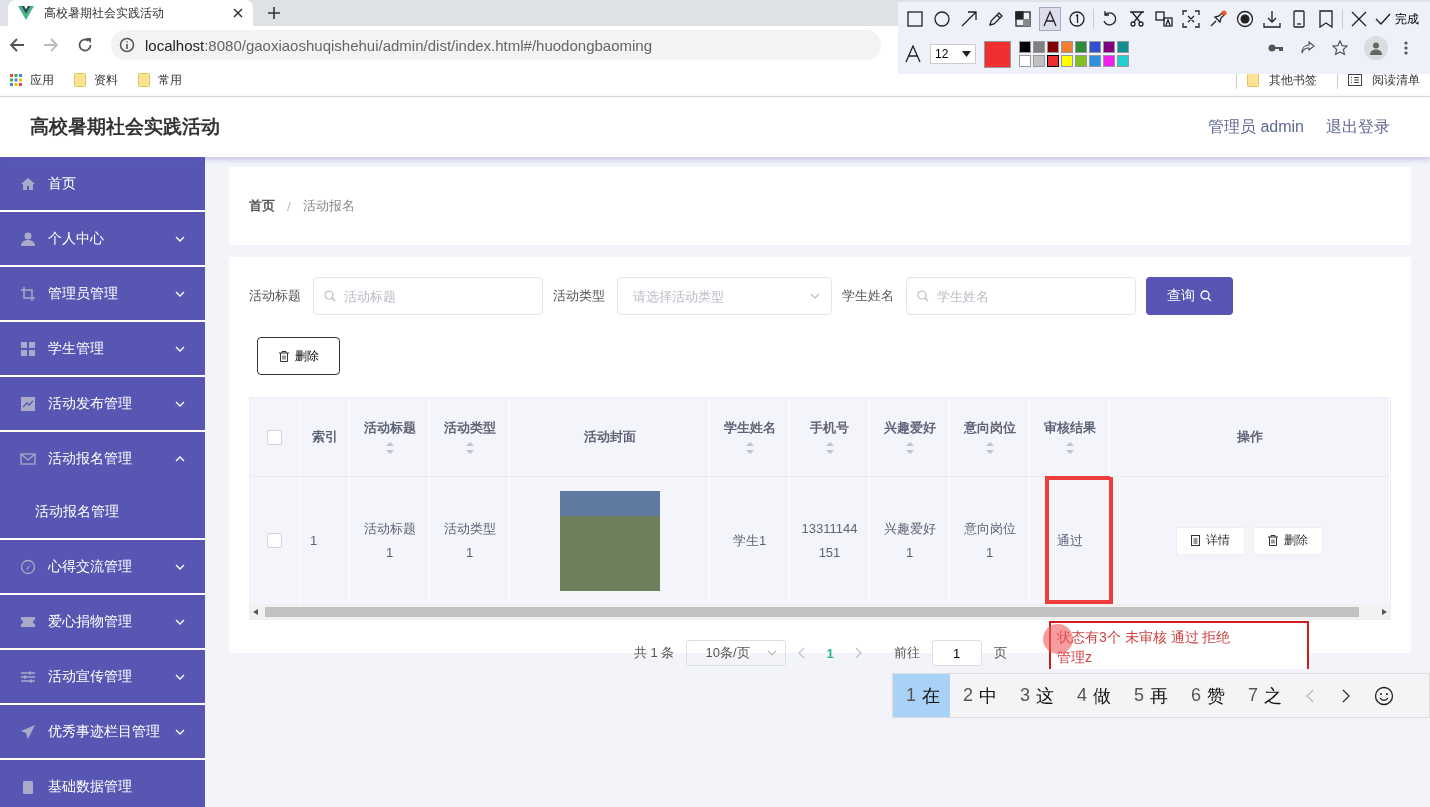 Image resolution: width=1430 pixels, height=807 pixels. What do you see at coordinates (1308, 48) in the screenshot?
I see `share-icon` at bounding box center [1308, 48].